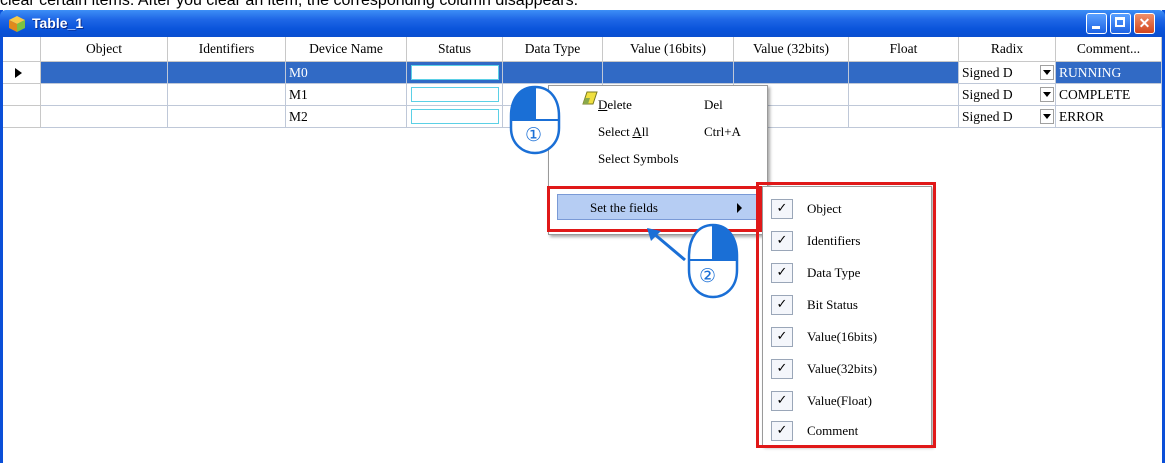 This screenshot has width=1165, height=463. What do you see at coordinates (1109, 73) in the screenshot?
I see `cell-comment: RUNNING` at bounding box center [1109, 73].